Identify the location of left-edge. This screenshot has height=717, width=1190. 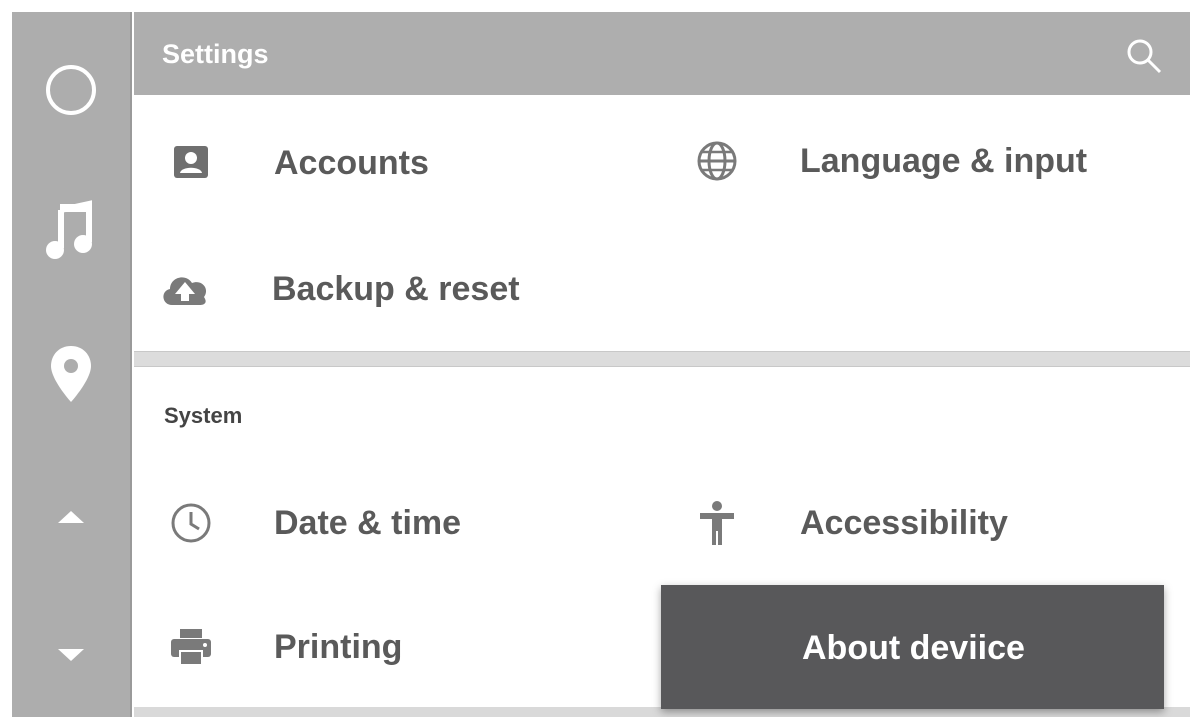
(6, 358).